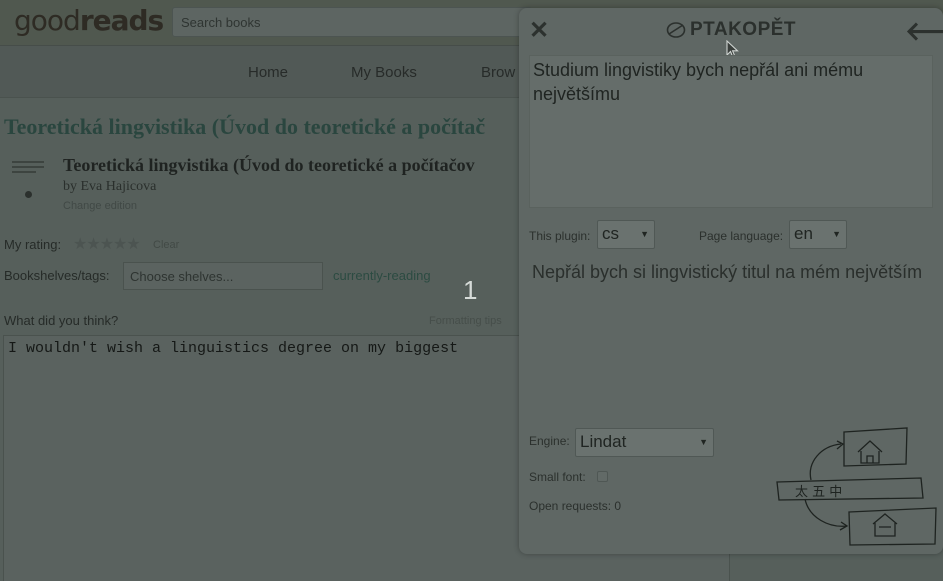 The height and width of the screenshot is (581, 943). Describe the element at coordinates (644, 442) in the screenshot. I see `engine-select: Lindat ▼` at that location.